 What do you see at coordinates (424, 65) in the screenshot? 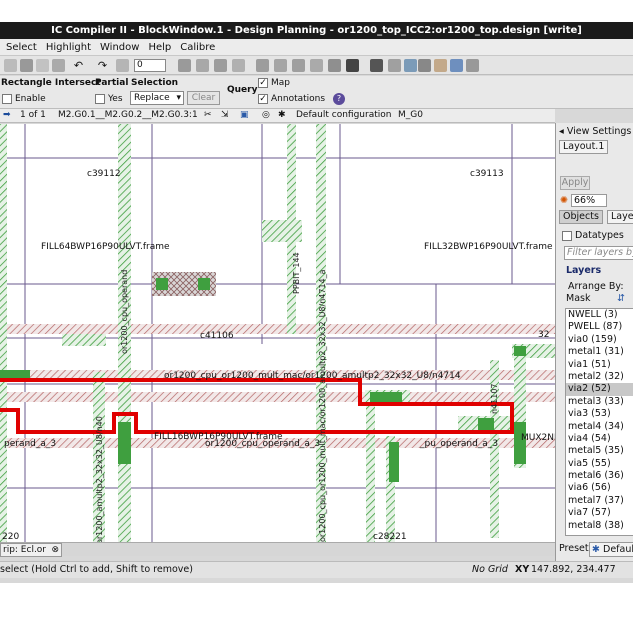
I see `snap-icon` at bounding box center [424, 65].